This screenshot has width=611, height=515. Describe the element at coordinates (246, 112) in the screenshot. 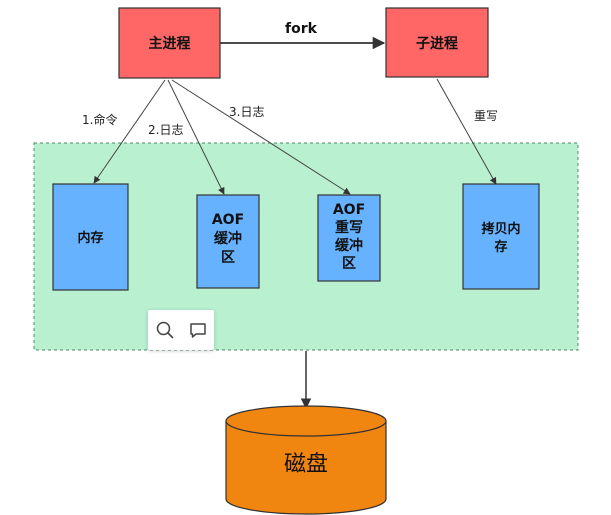

I see `log3-label: 3.日志` at that location.